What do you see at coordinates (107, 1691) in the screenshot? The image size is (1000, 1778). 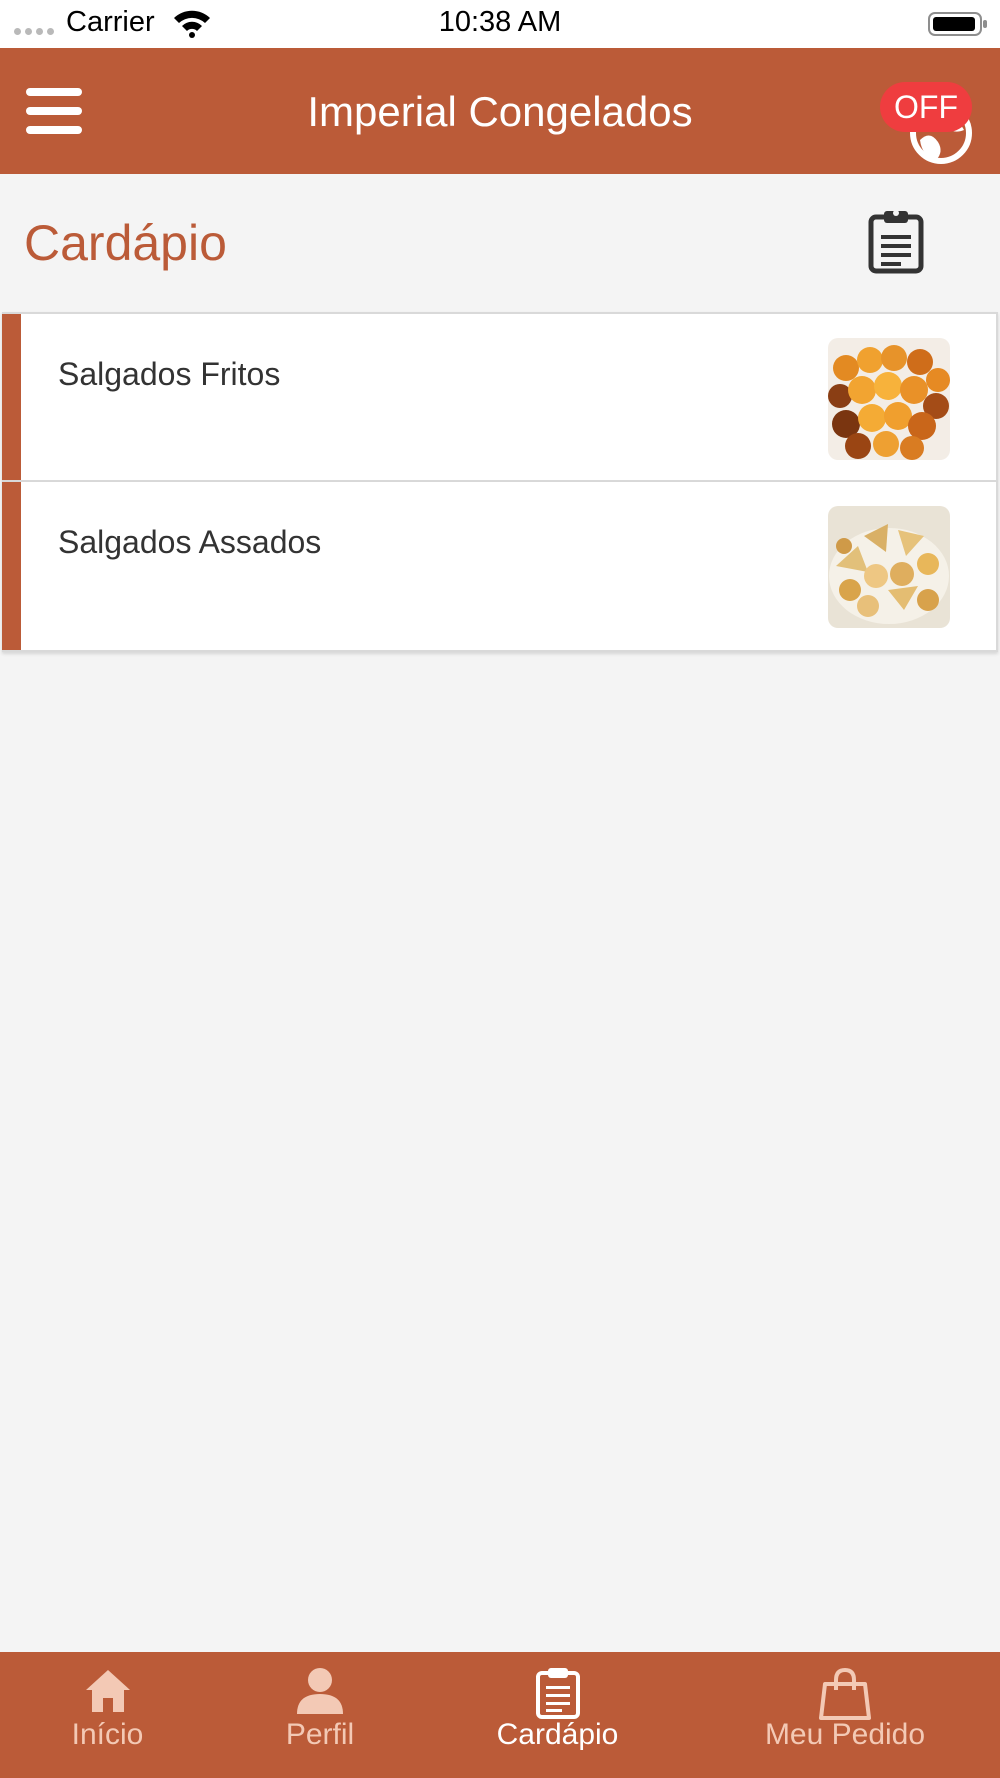 I see `home-icon` at bounding box center [107, 1691].